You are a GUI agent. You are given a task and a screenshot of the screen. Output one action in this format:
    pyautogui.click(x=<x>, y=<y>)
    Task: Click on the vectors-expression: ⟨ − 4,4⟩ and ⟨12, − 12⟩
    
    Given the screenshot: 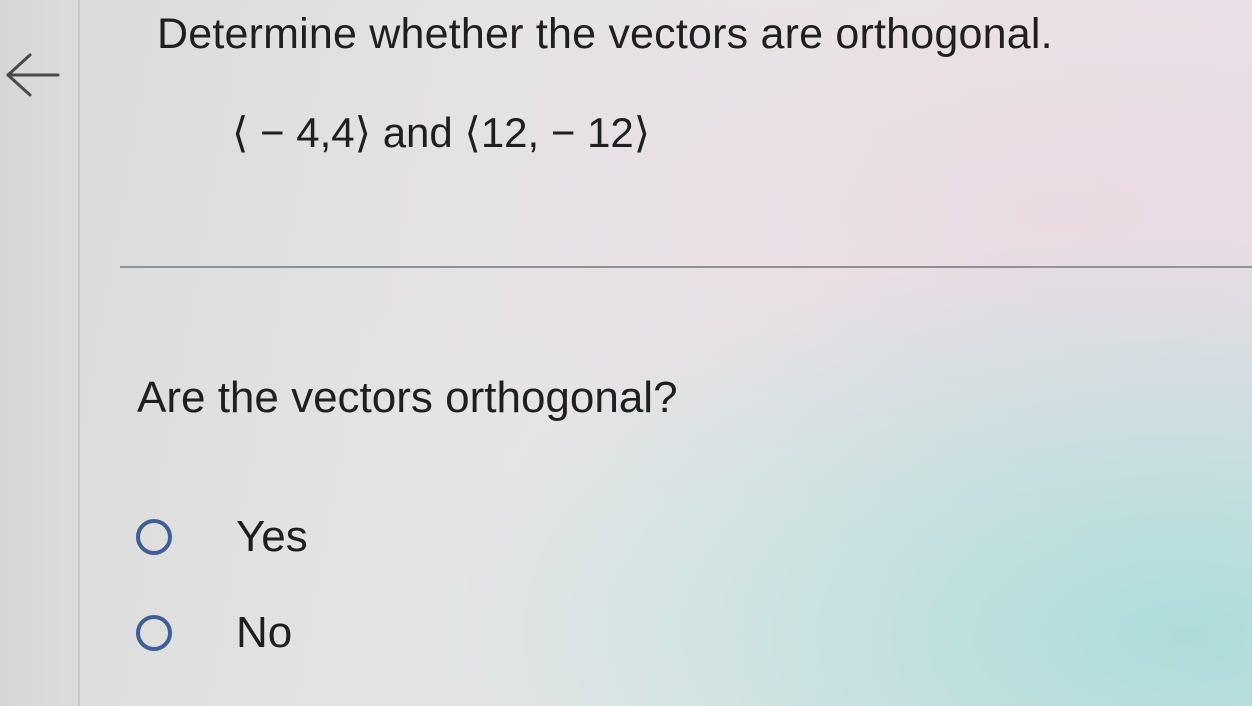 What is the action you would take?
    pyautogui.click(x=441, y=132)
    